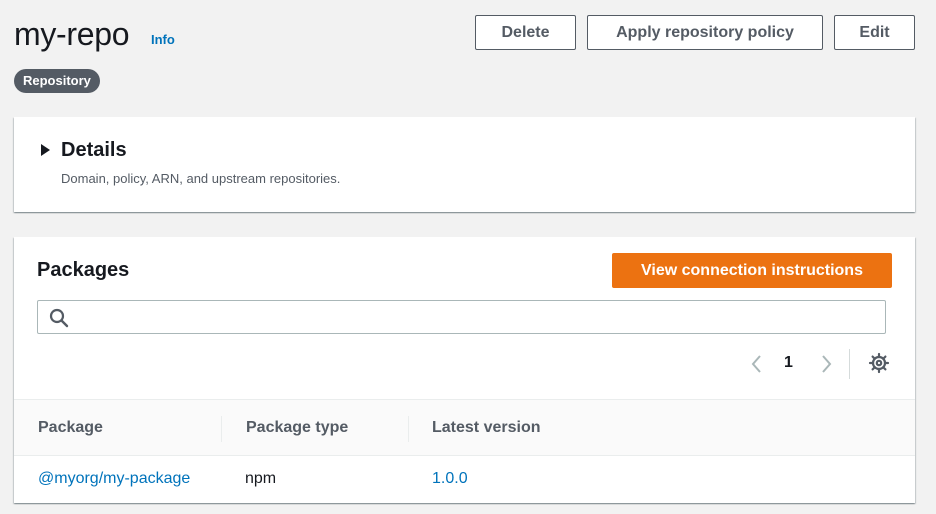 This screenshot has width=936, height=514. Describe the element at coordinates (874, 32) in the screenshot. I see `edit-button: Edit` at that location.